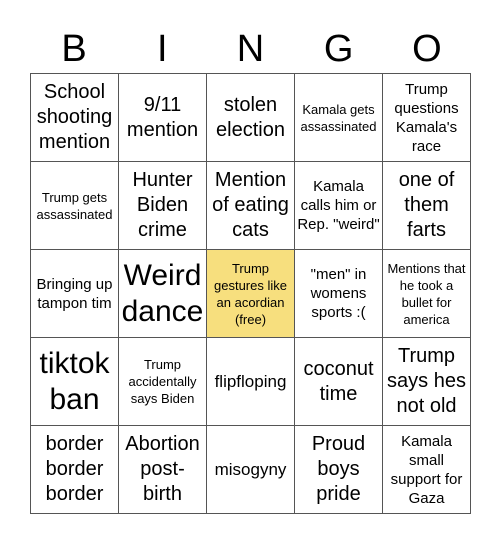 The width and height of the screenshot is (500, 544). I want to click on bingo-cell-text: Bringing up tampon tim, so click(74, 293).